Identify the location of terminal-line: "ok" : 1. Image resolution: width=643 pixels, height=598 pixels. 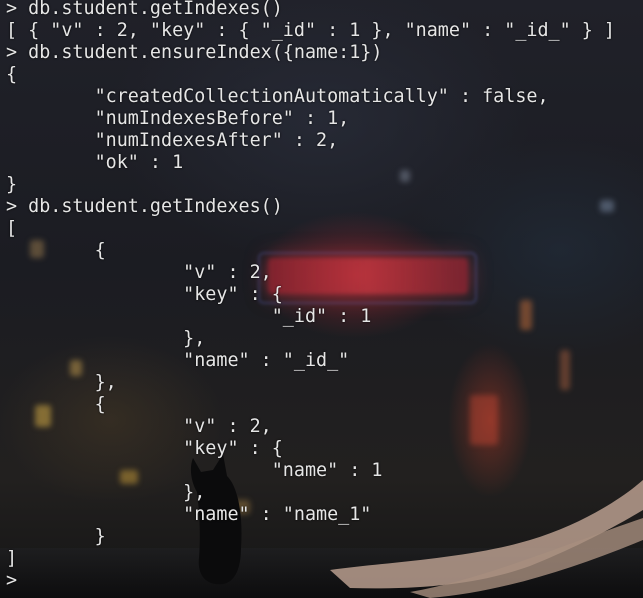
(95, 162).